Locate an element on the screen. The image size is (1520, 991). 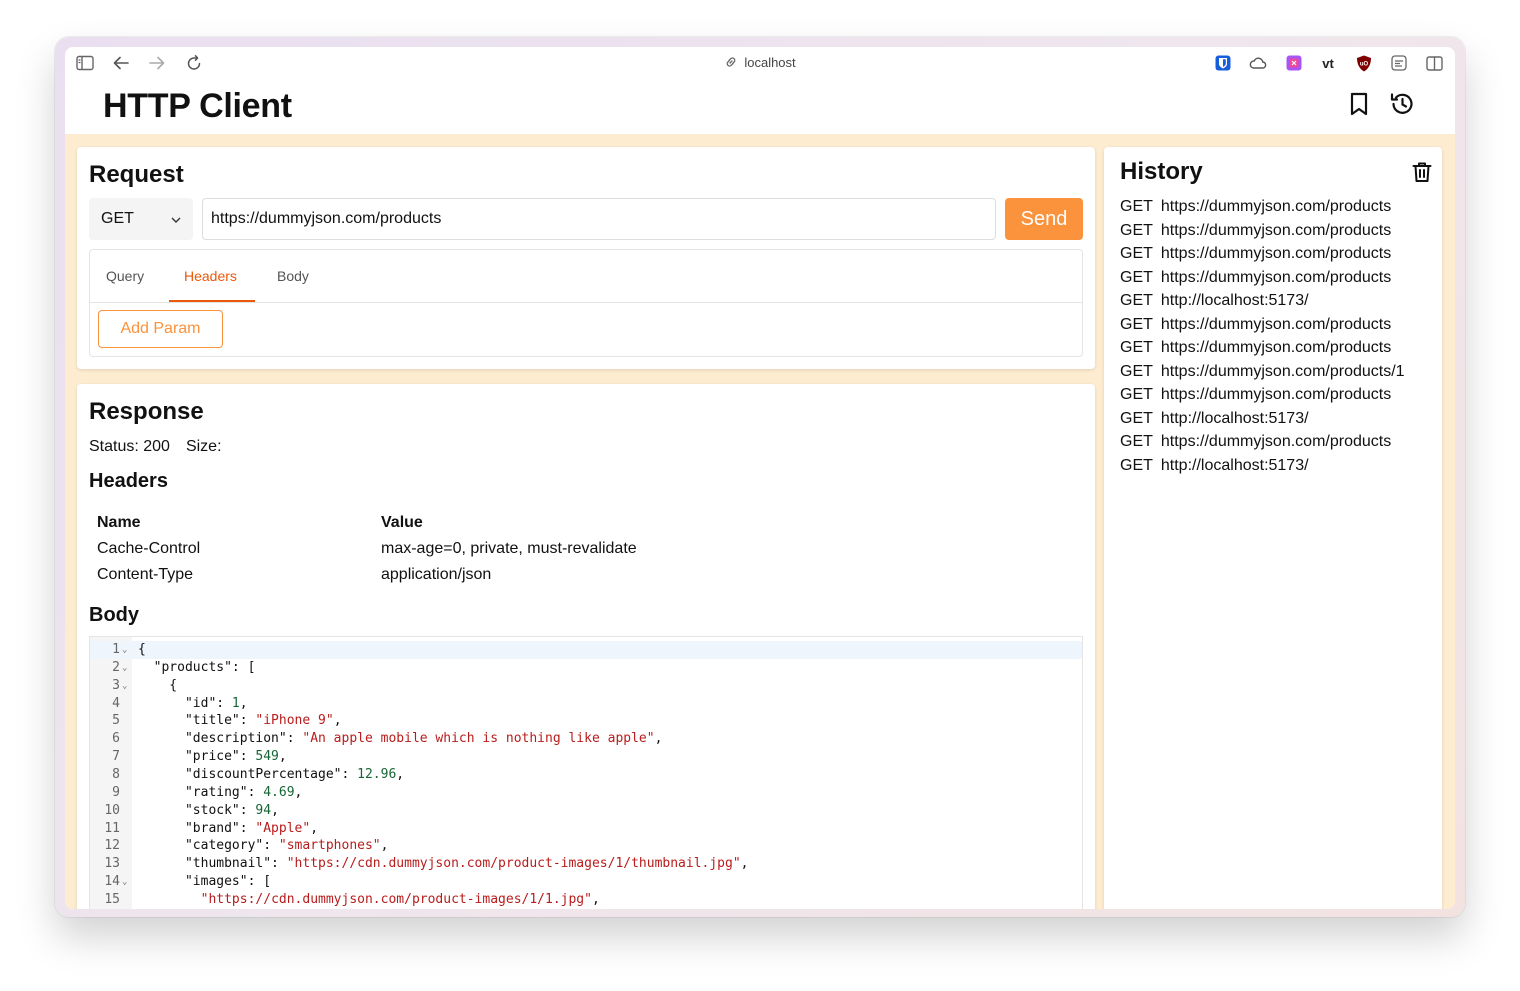
cloud-icon is located at coordinates (1258, 63).